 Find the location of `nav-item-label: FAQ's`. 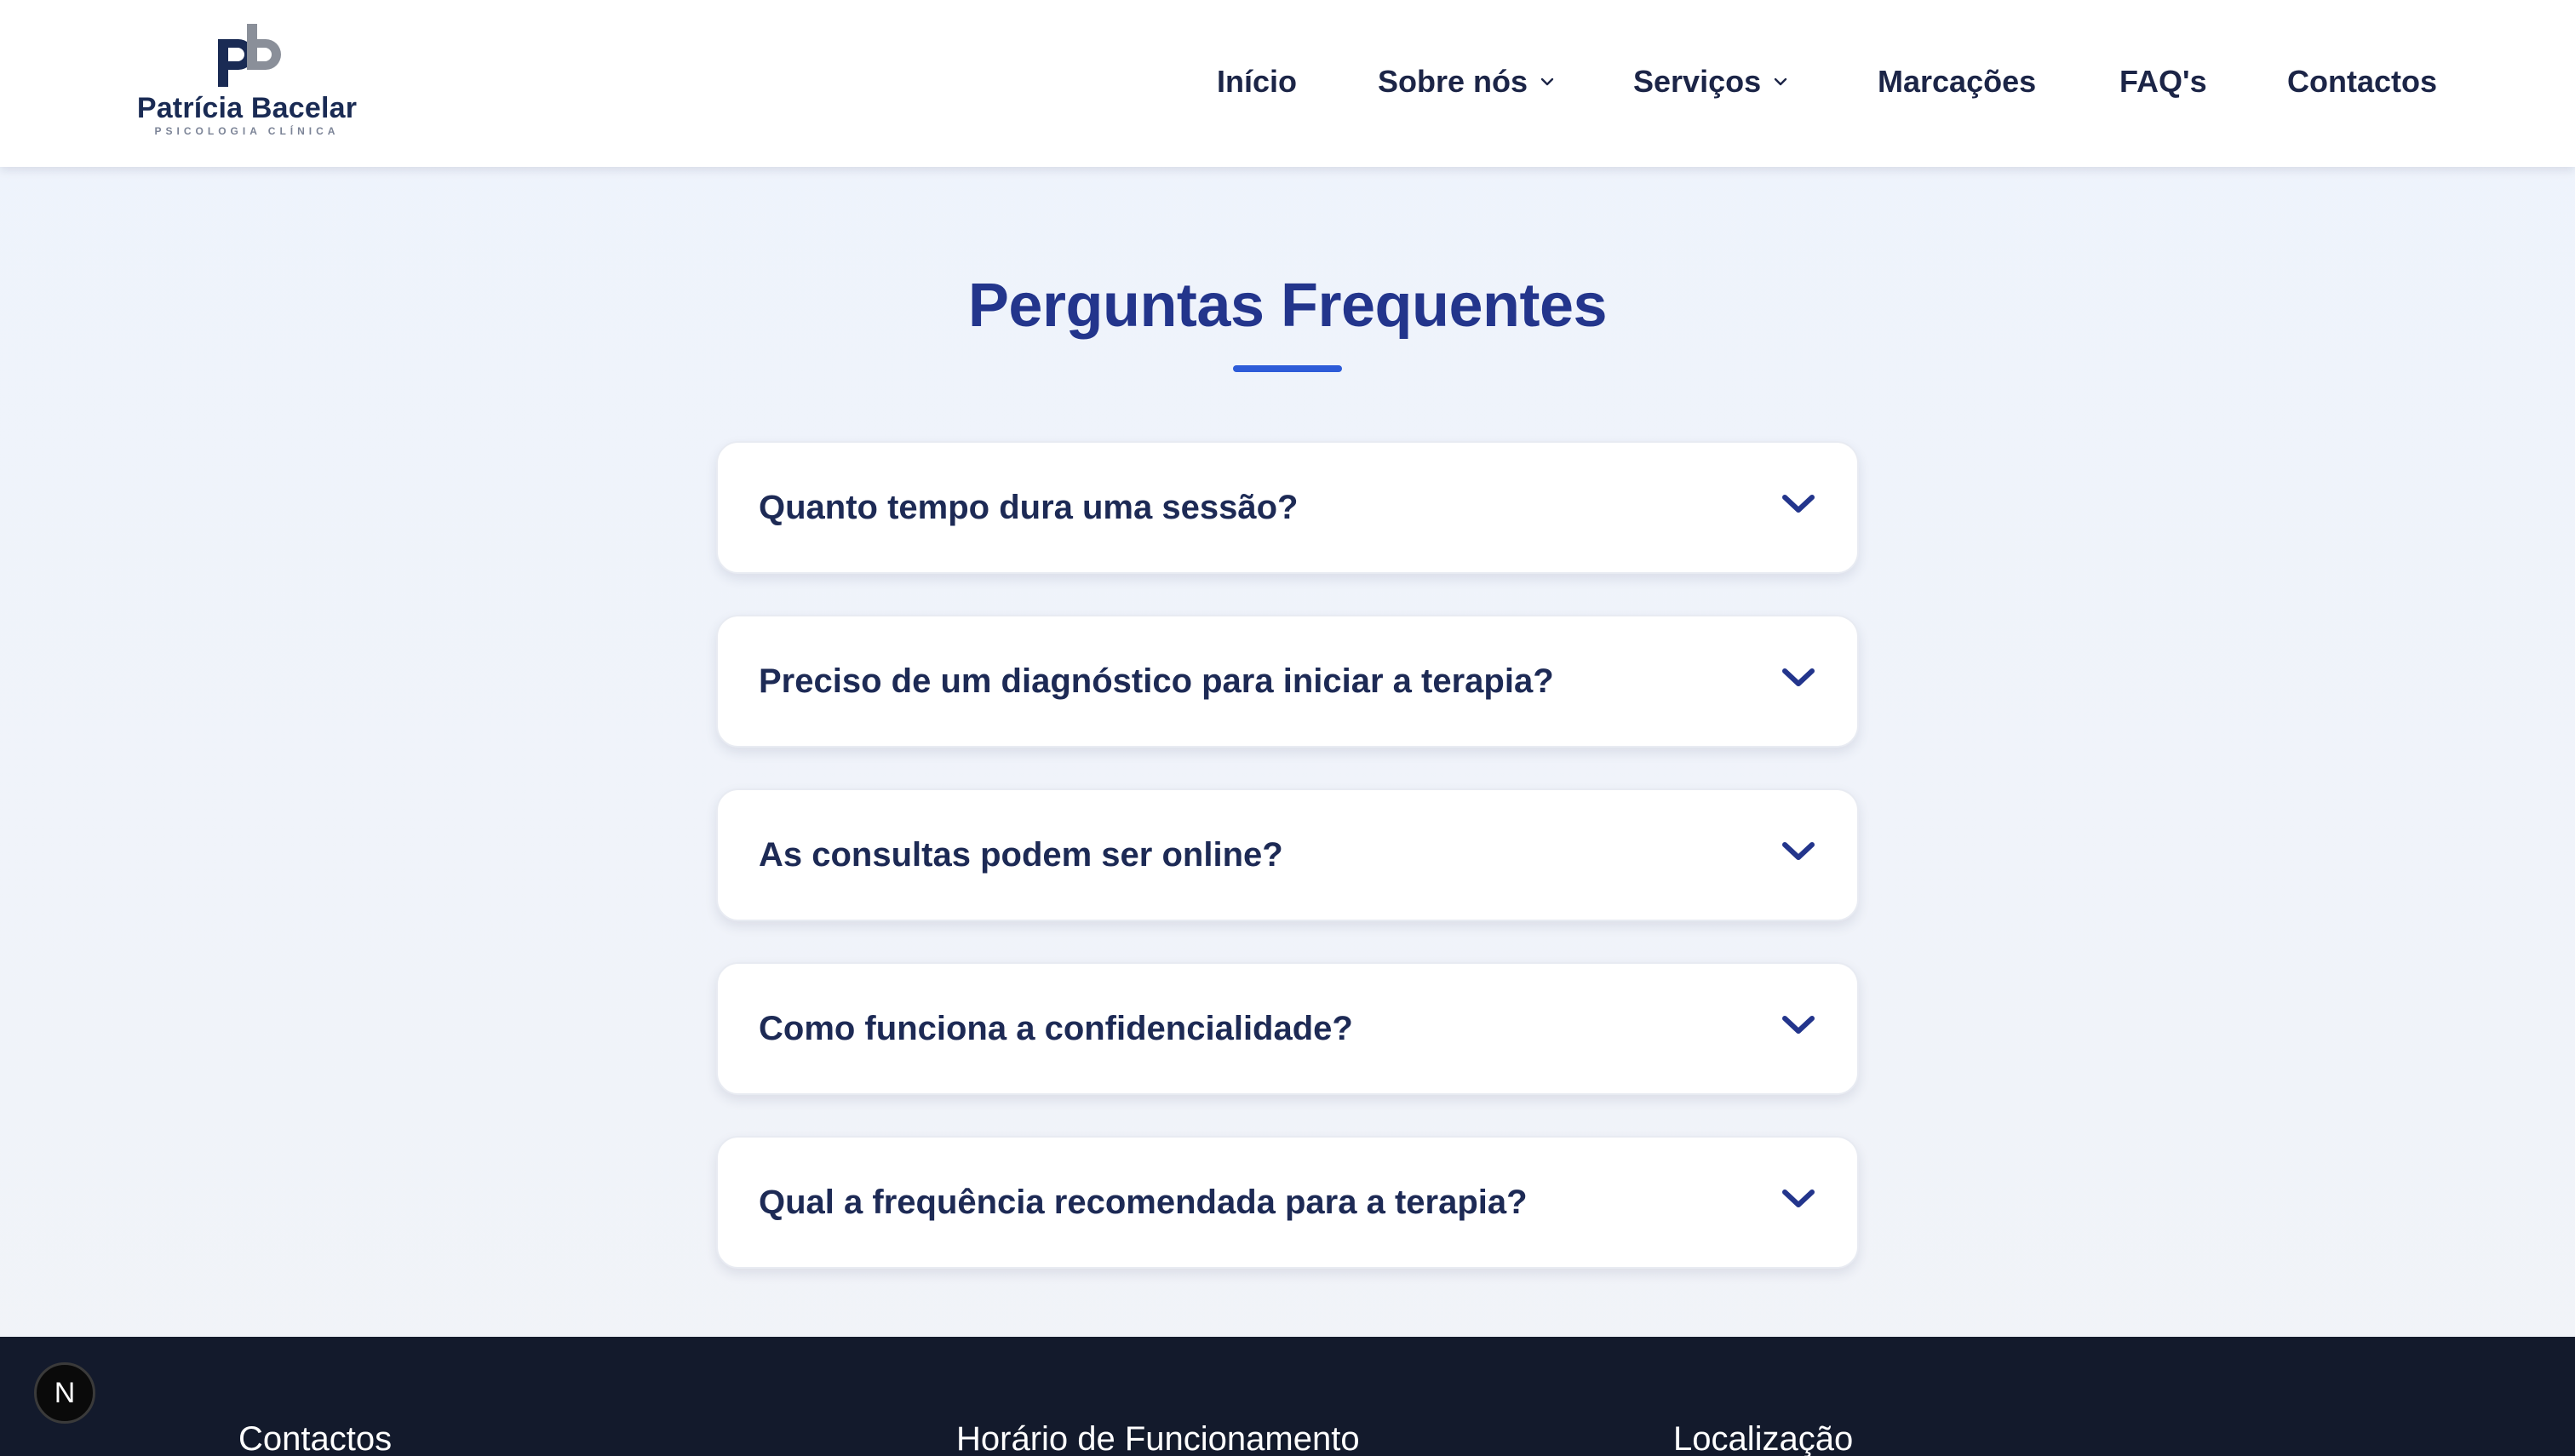

nav-item-label: FAQ's is located at coordinates (2163, 81).